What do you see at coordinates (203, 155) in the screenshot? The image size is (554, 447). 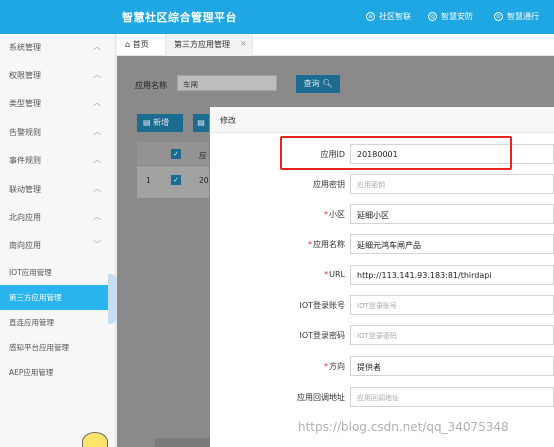 I see `column-header: 应` at bounding box center [203, 155].